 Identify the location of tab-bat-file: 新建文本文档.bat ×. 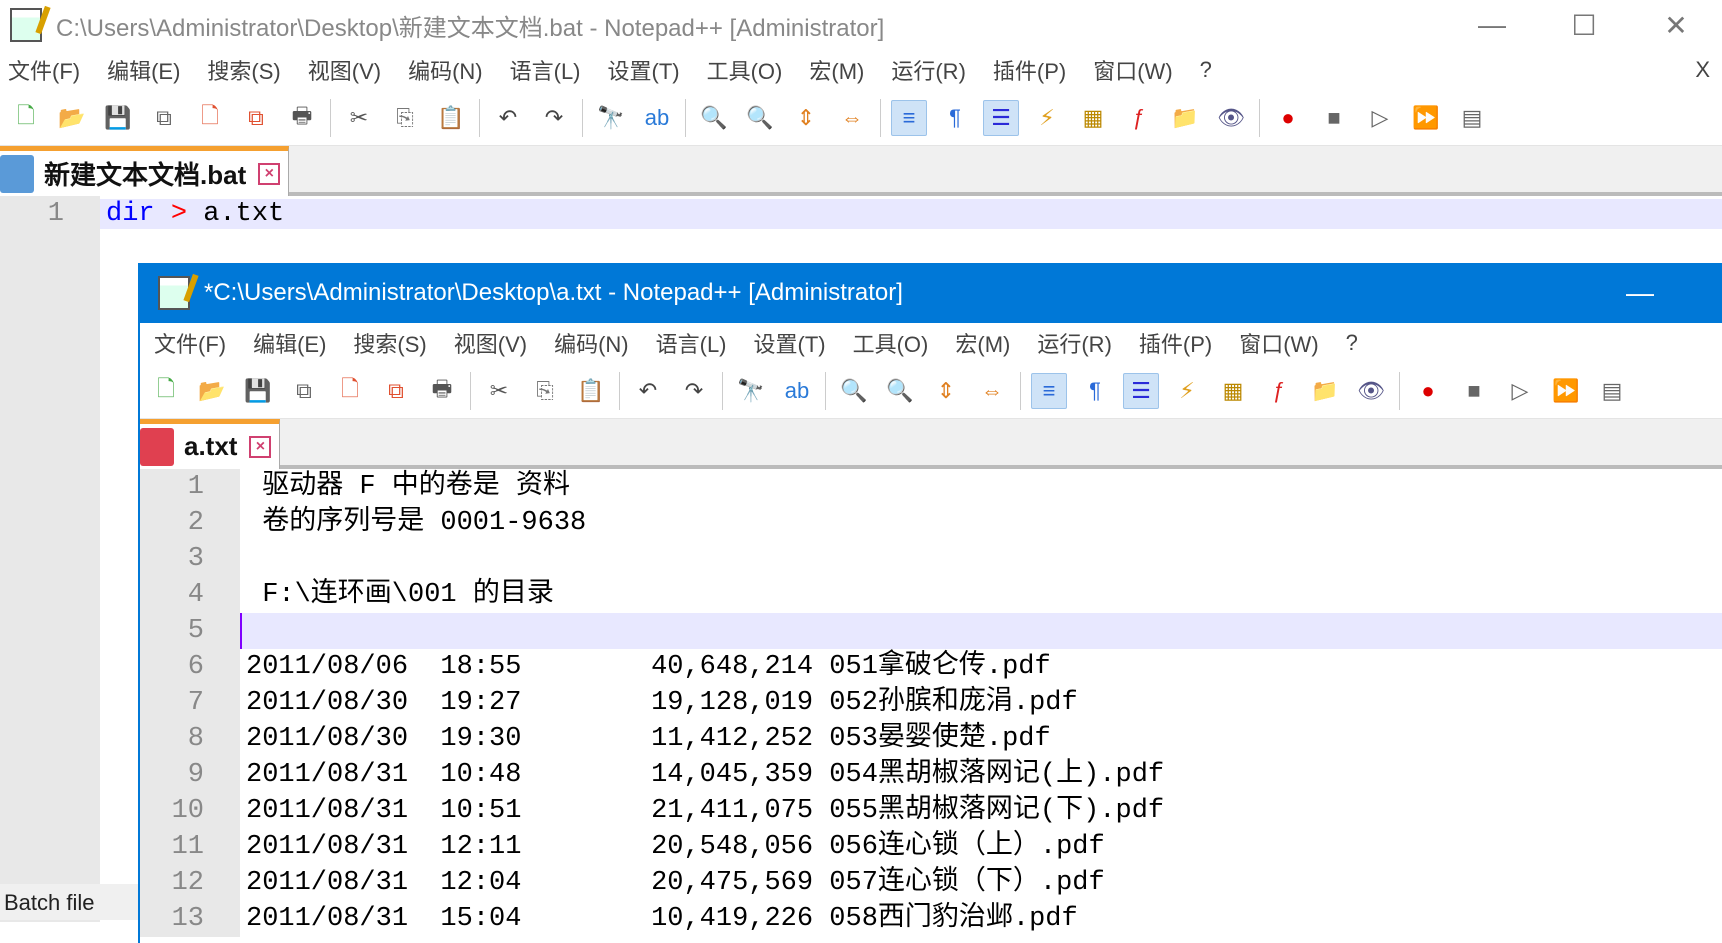
(145, 171).